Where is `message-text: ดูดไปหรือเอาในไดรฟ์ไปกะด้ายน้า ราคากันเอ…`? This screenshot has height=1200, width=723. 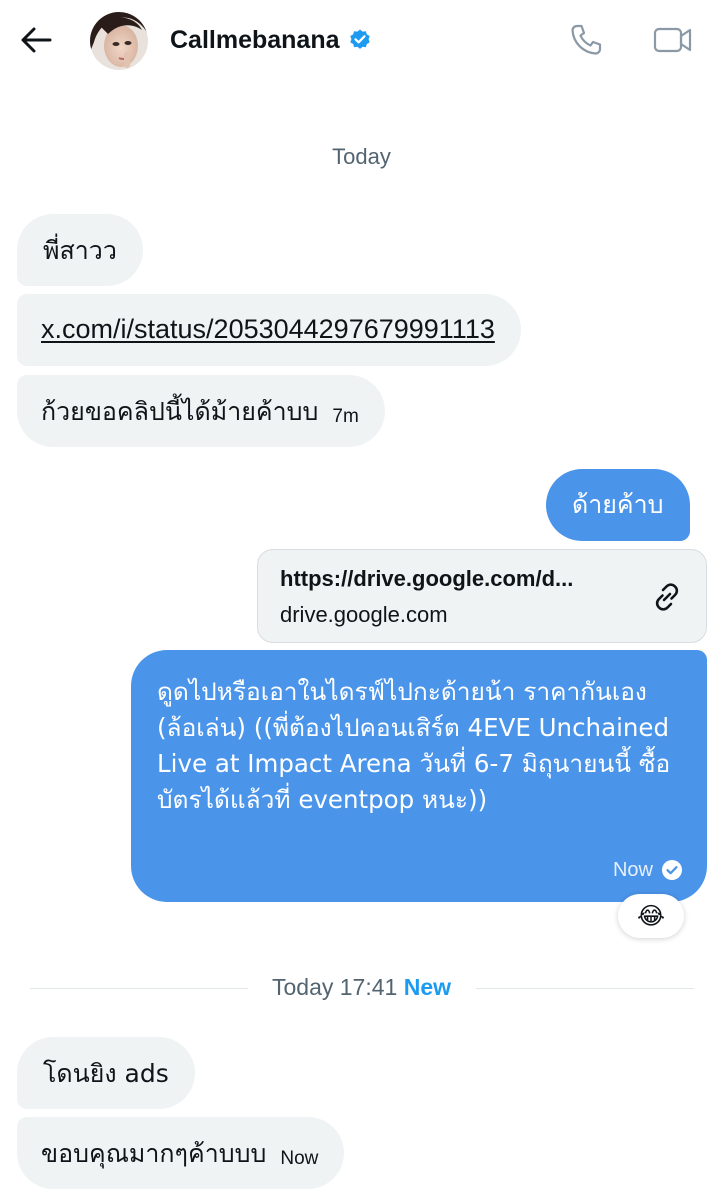 message-text: ดูดไปหรือเอาในไดรฟ์ไปกะด้ายน้า ราคากันเอ… is located at coordinates (414, 745).